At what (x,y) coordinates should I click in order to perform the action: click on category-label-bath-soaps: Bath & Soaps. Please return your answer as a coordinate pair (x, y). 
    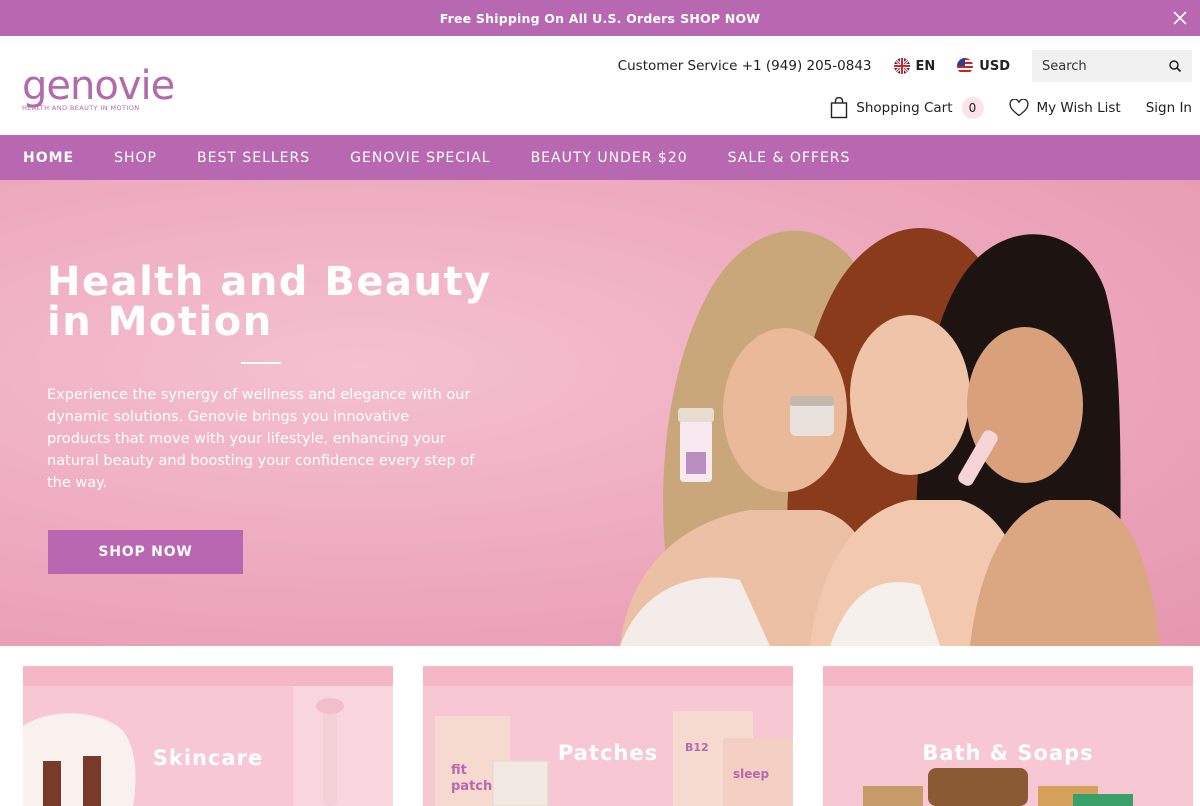
    Looking at the image, I should click on (1008, 753).